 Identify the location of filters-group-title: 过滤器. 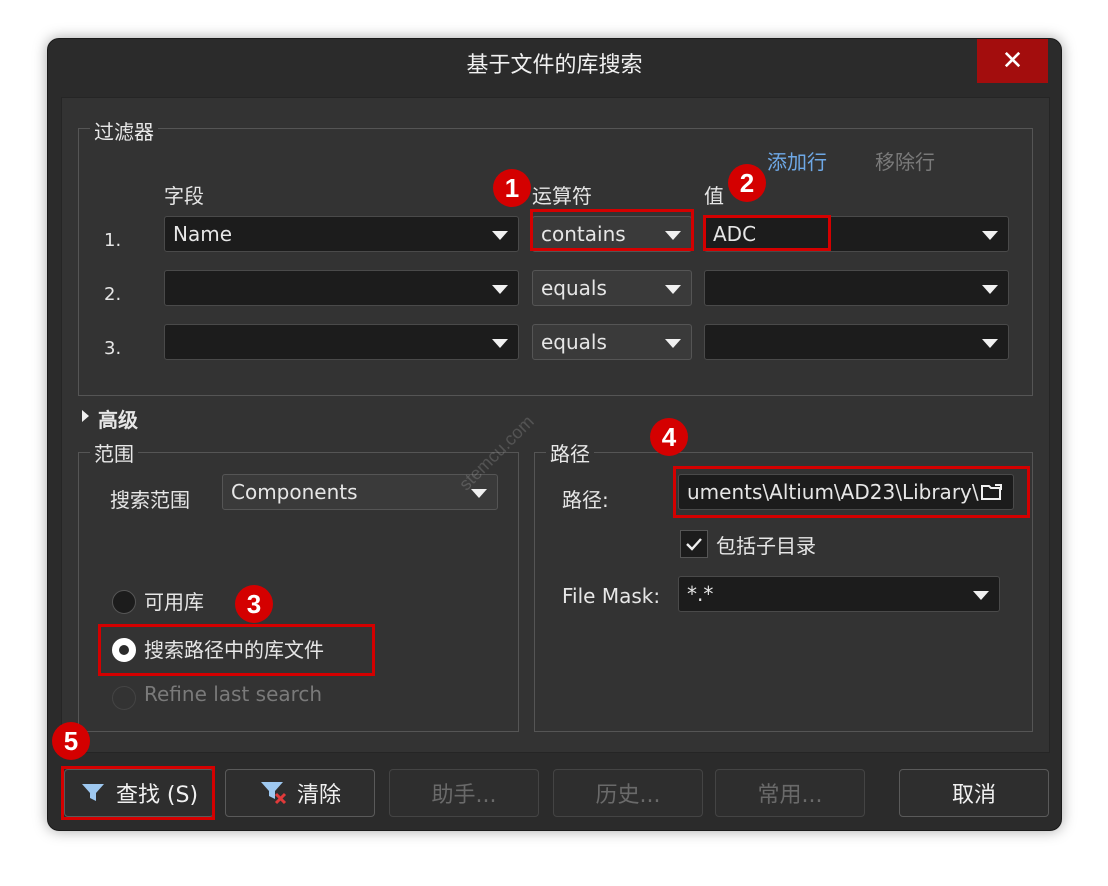
(124, 130).